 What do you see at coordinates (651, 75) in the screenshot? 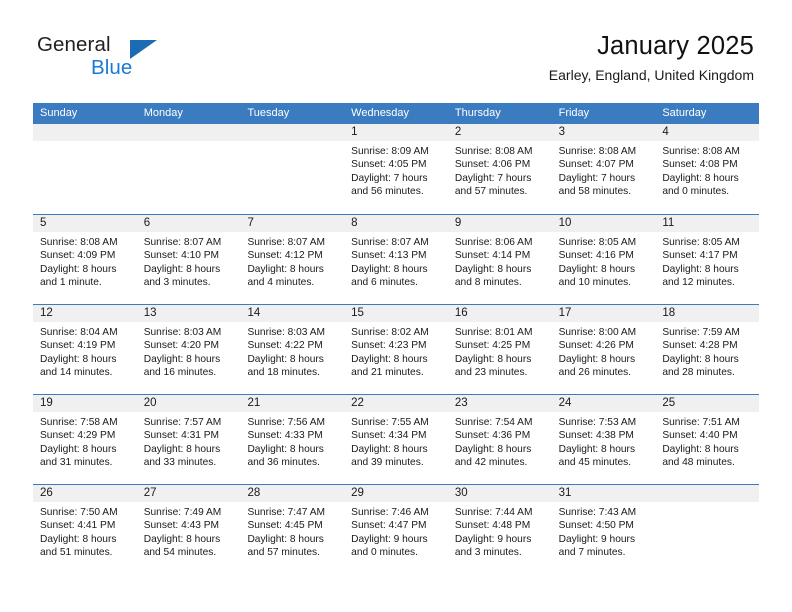
I see `page-subtitle: Earley, England, United Kingdom` at bounding box center [651, 75].